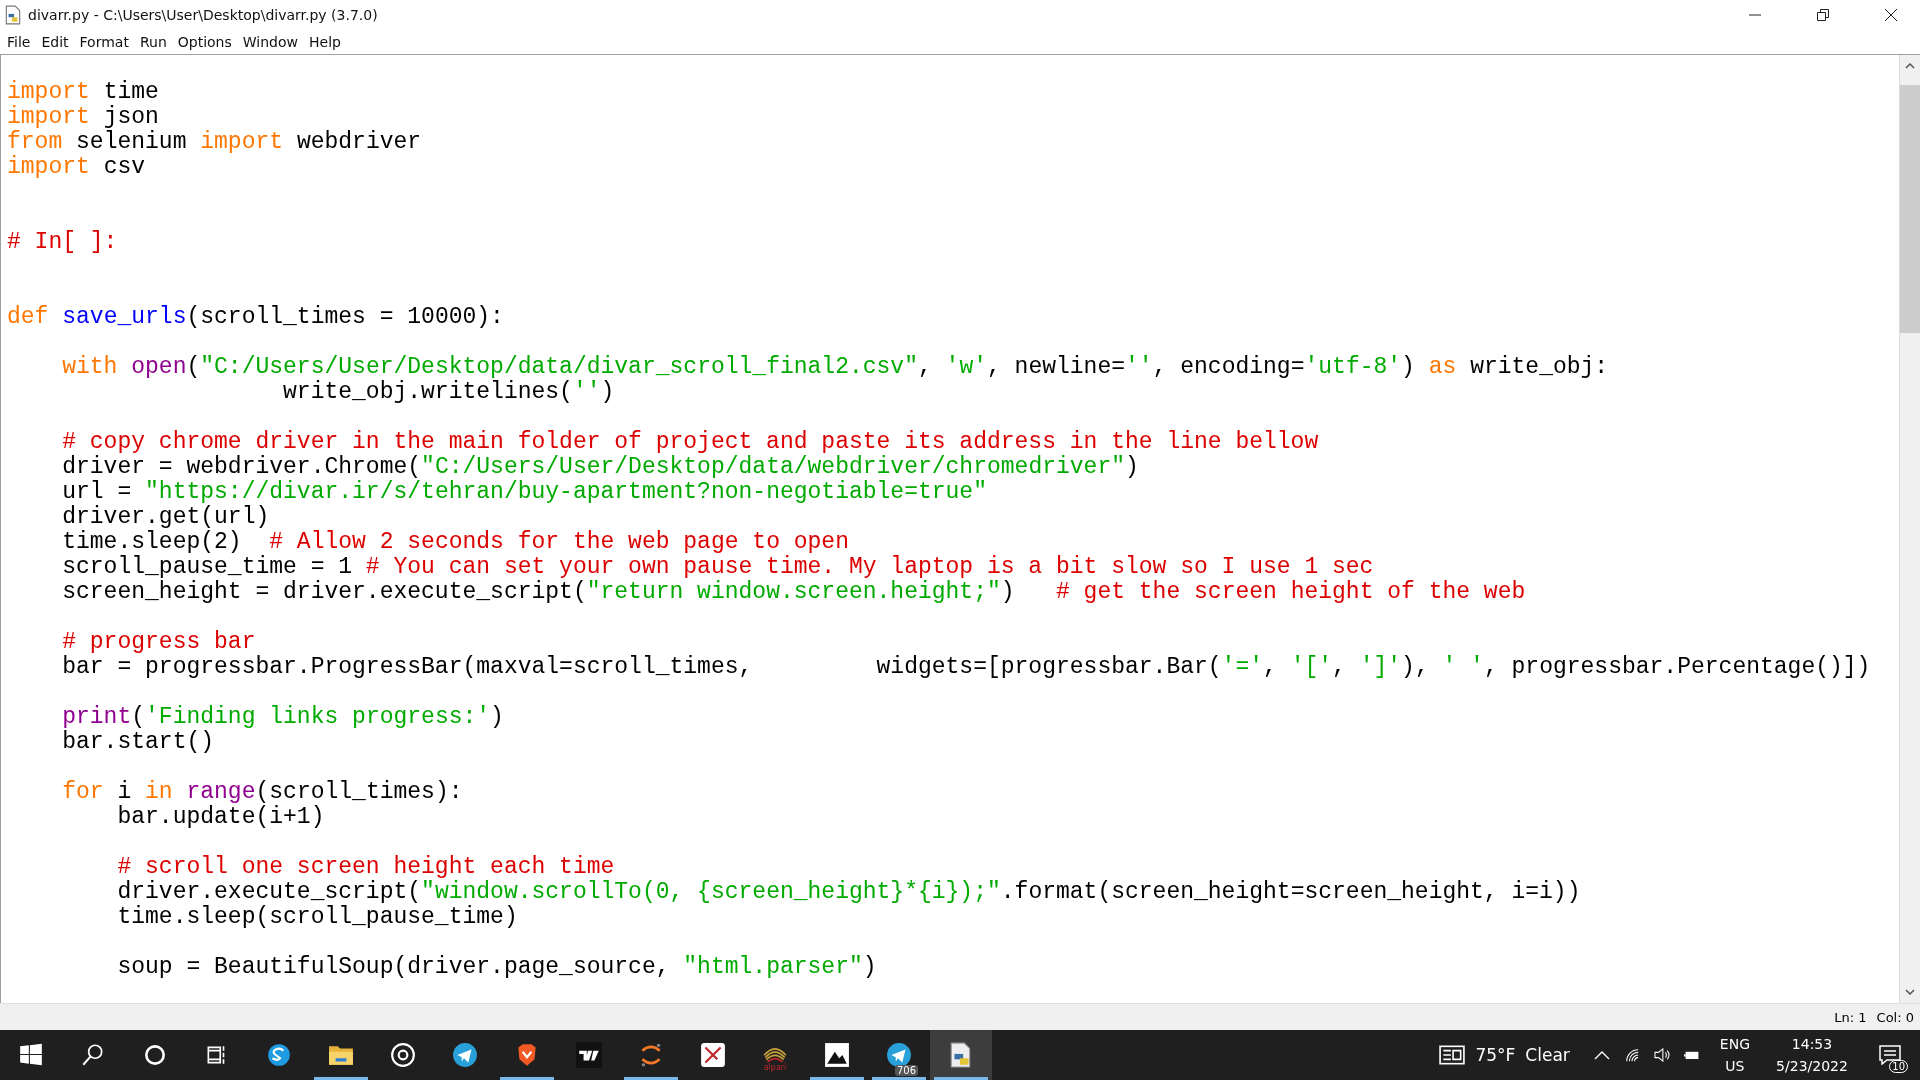  What do you see at coordinates (906, 1070) in the screenshot?
I see `unread-count-badge: 706` at bounding box center [906, 1070].